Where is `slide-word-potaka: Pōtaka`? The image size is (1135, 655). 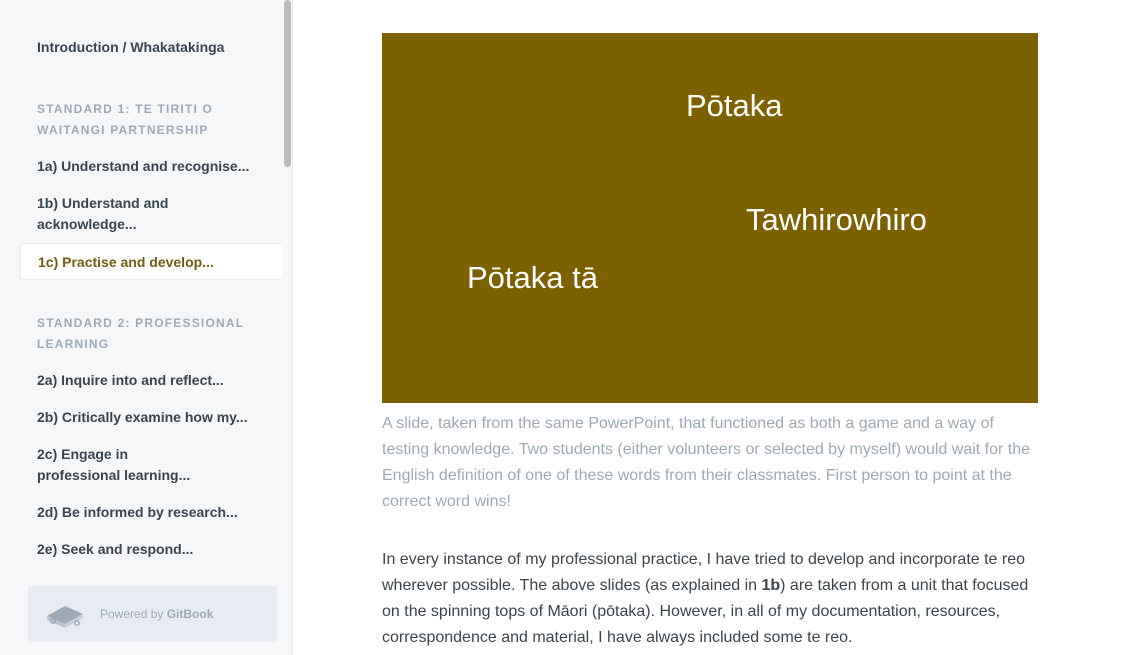
slide-word-potaka: Pōtaka is located at coordinates (734, 105).